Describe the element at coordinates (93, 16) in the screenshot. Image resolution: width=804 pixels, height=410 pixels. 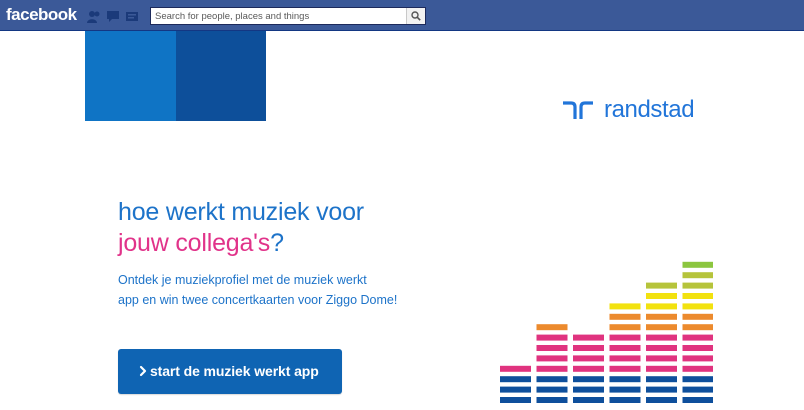
I see `friend-requests-icon` at that location.